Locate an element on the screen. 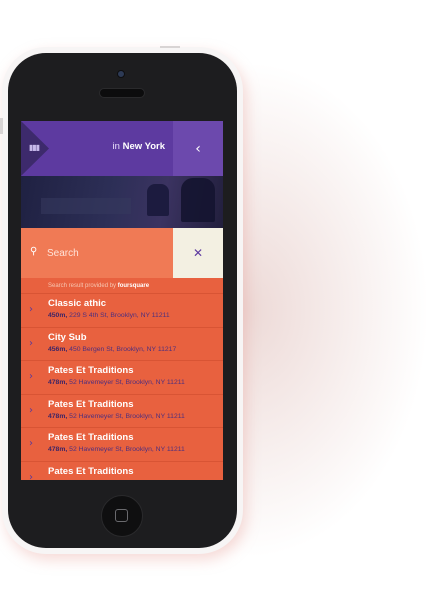 This screenshot has height=602, width=435. close-icon: ✕ is located at coordinates (198, 253).